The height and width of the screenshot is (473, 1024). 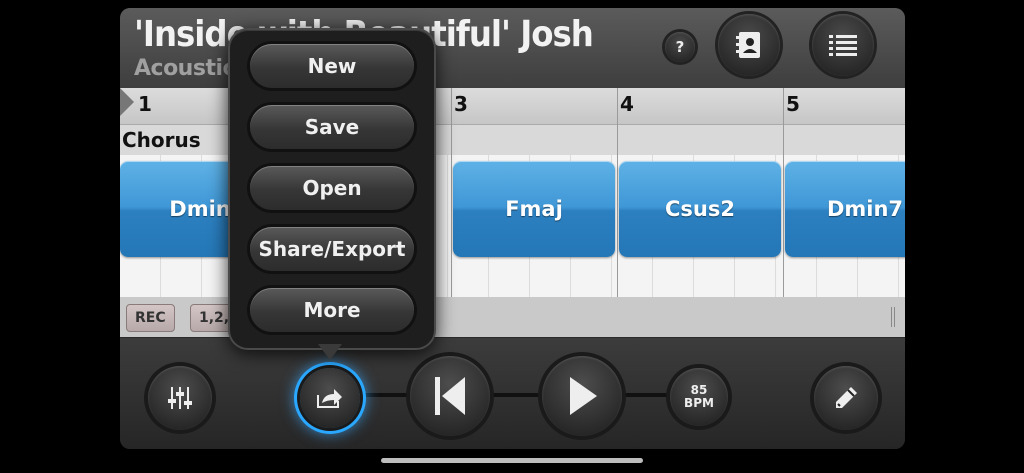 I want to click on list-icon, so click(x=843, y=45).